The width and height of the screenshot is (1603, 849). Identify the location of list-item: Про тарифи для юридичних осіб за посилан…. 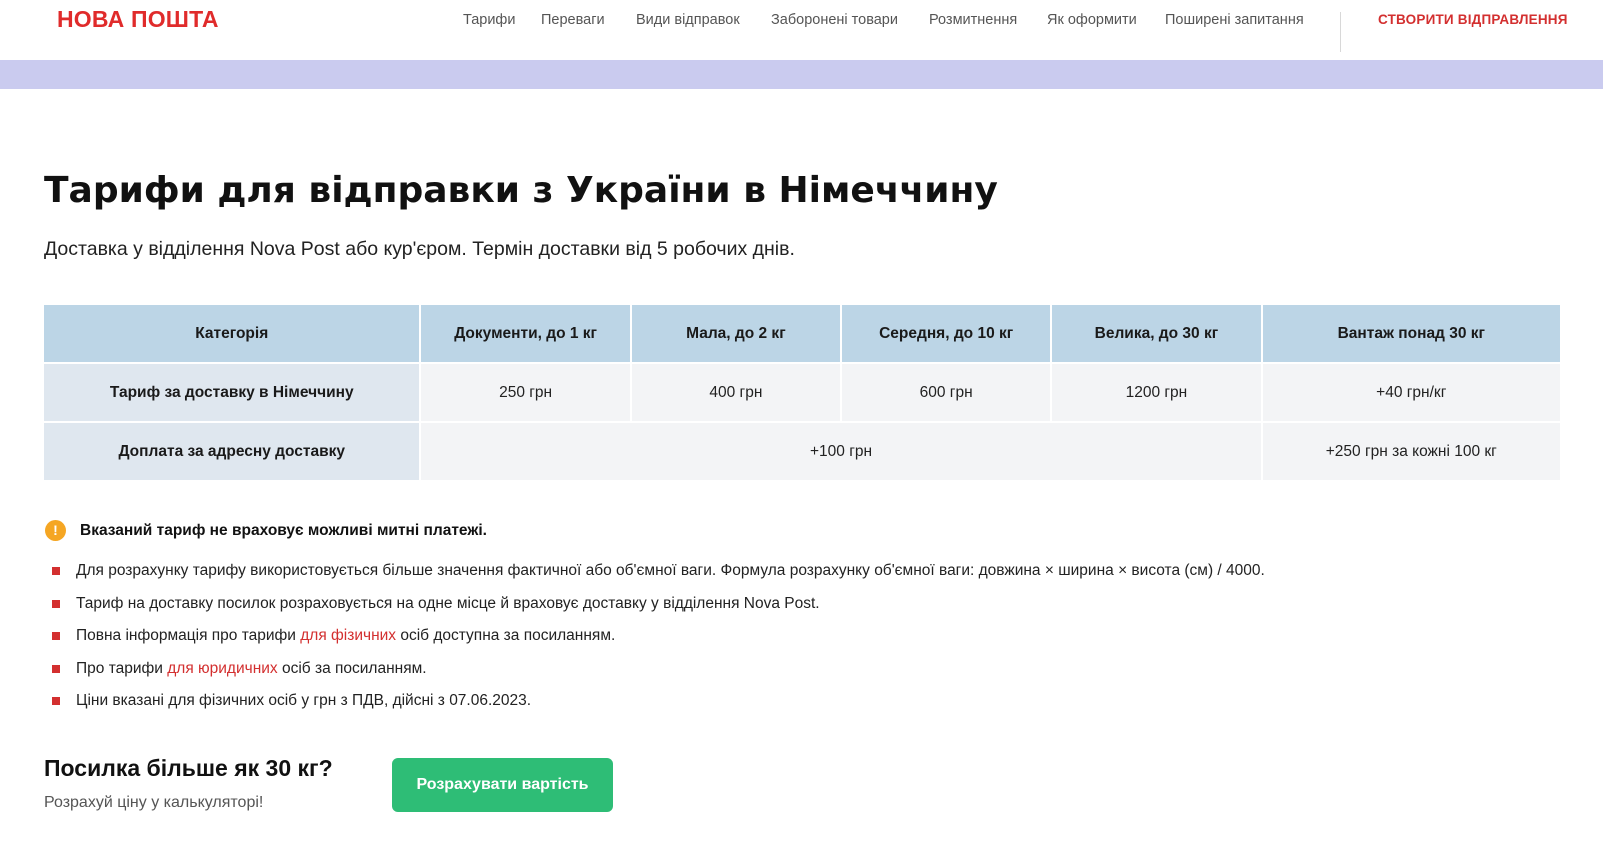
(658, 676).